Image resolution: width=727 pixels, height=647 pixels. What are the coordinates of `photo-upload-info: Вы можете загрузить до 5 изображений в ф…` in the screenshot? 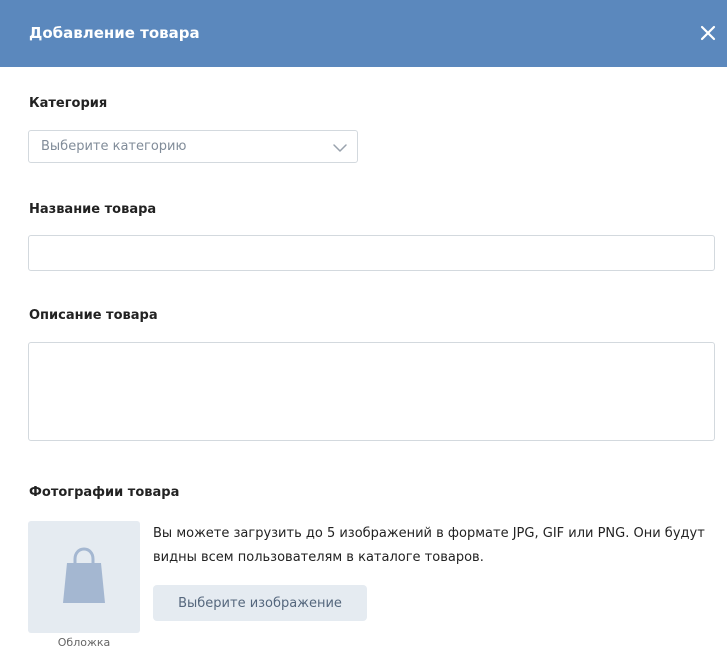 It's located at (429, 545).